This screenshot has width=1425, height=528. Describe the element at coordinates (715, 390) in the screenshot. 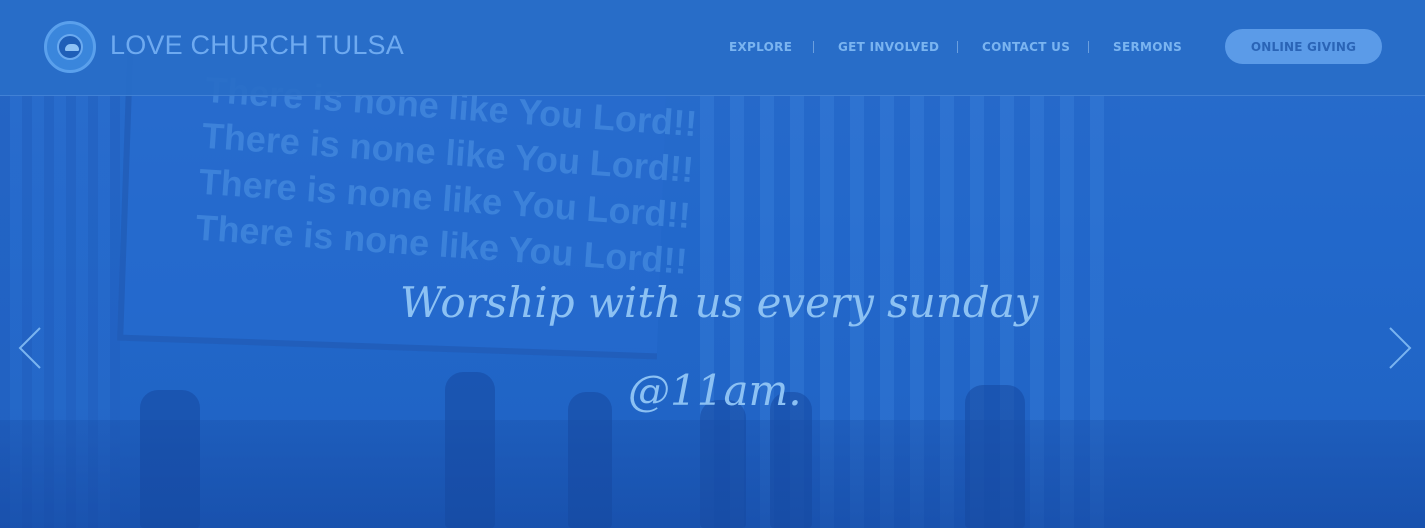

I see `hero-service-time: @11am.` at that location.